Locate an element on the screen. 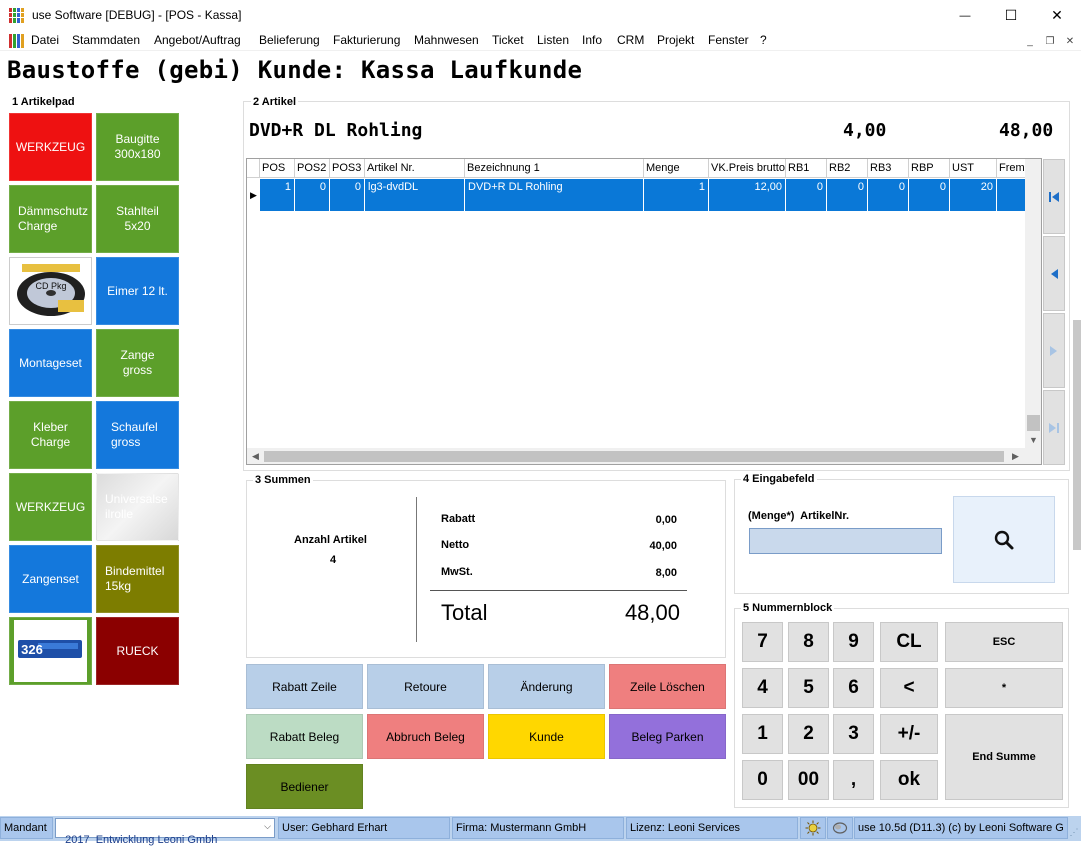  key-ok: ok is located at coordinates (909, 780).